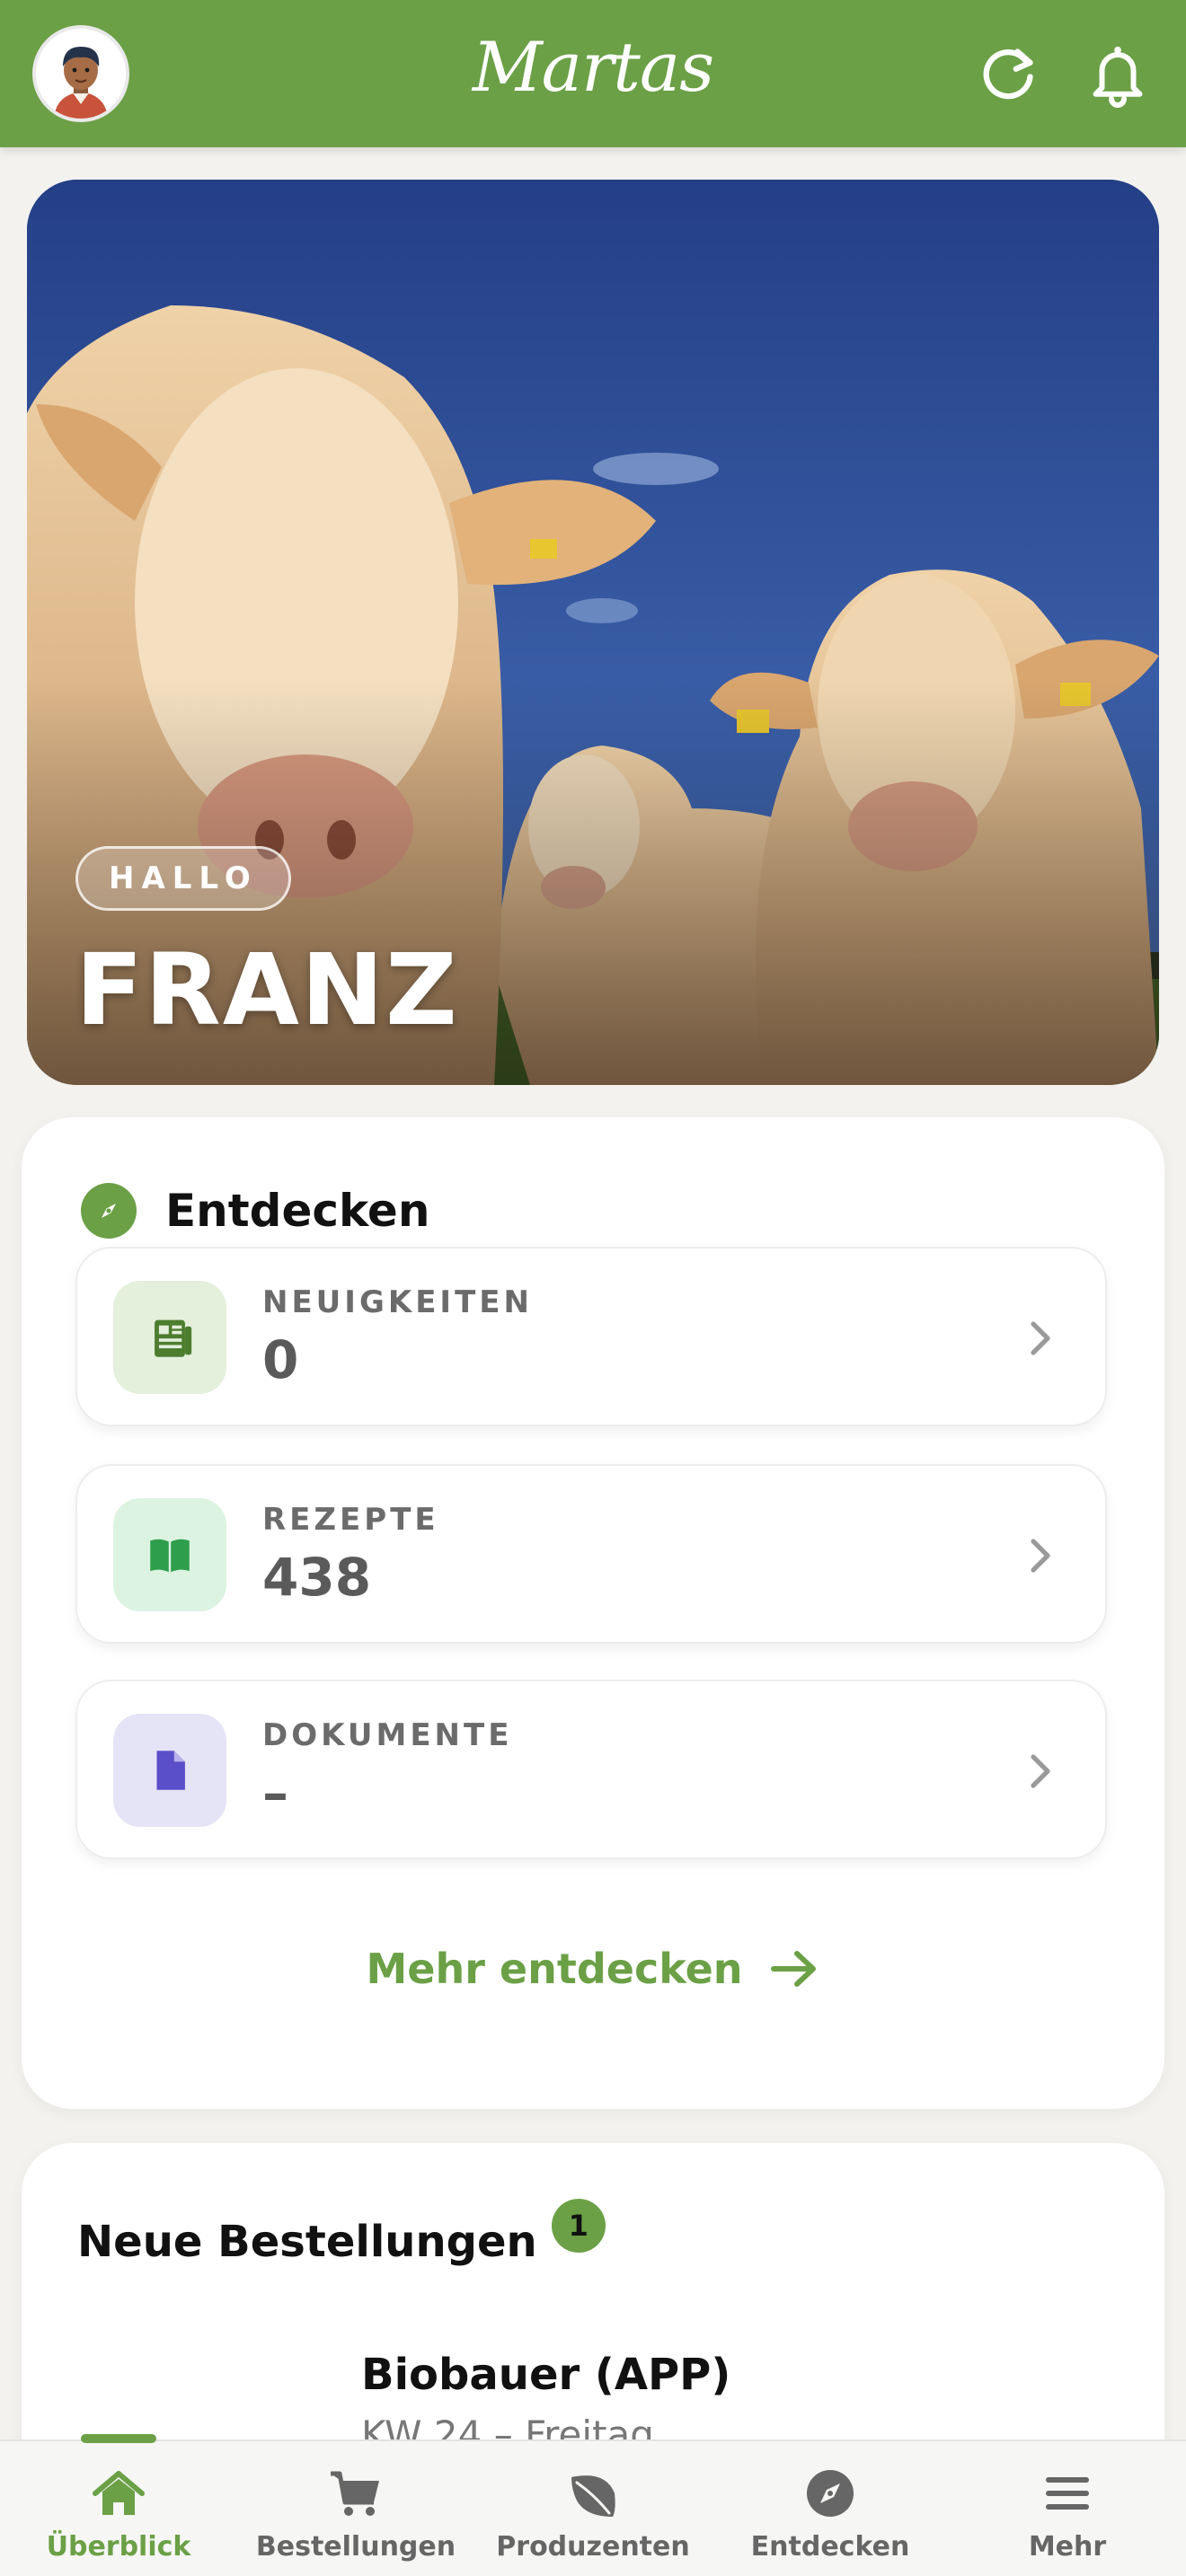 The image size is (1186, 2576). I want to click on news-count: 0, so click(280, 1359).